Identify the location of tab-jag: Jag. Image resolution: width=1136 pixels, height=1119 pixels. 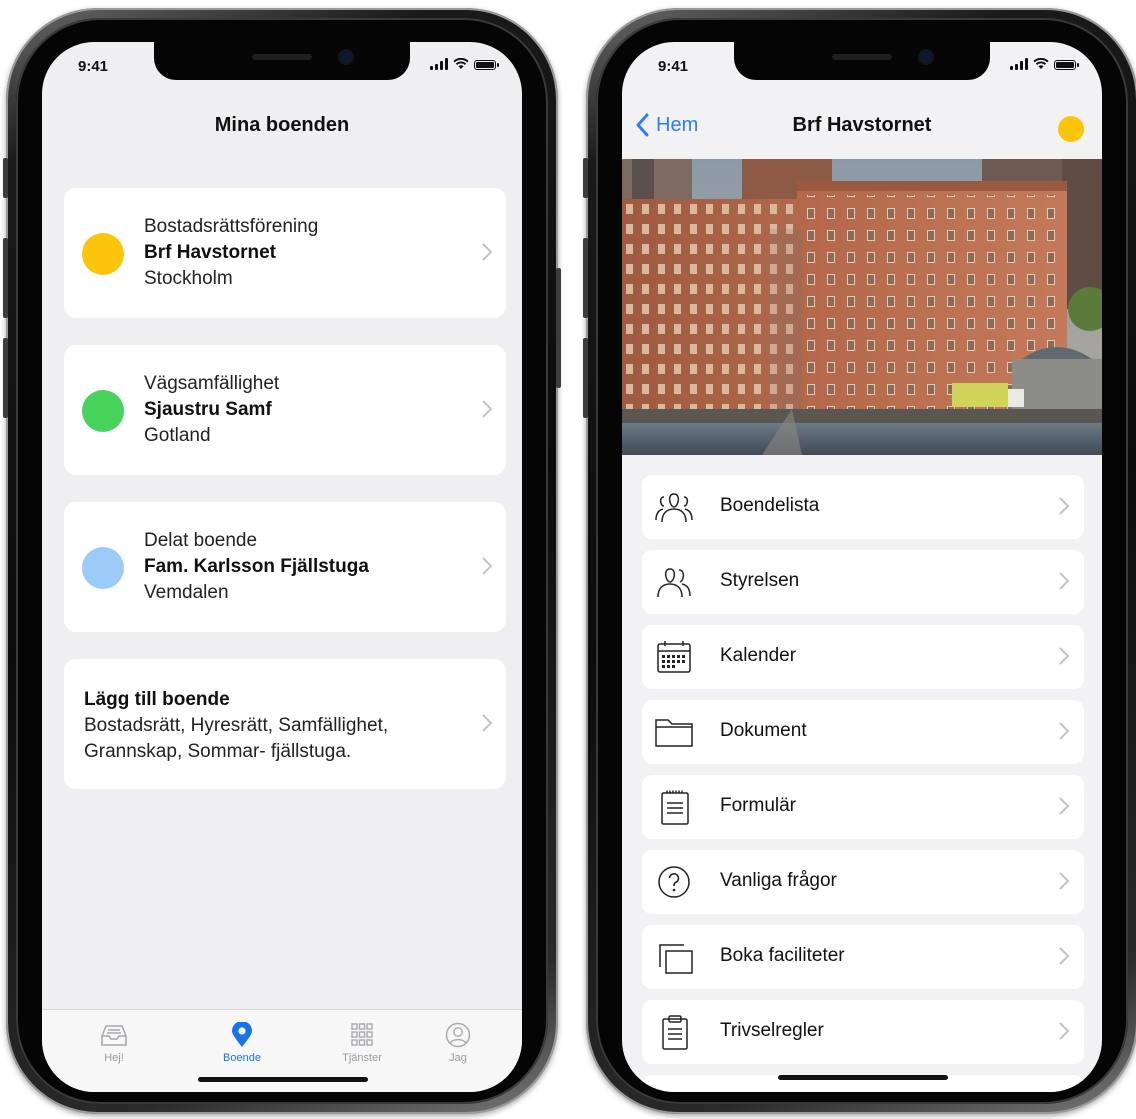
(458, 1043).